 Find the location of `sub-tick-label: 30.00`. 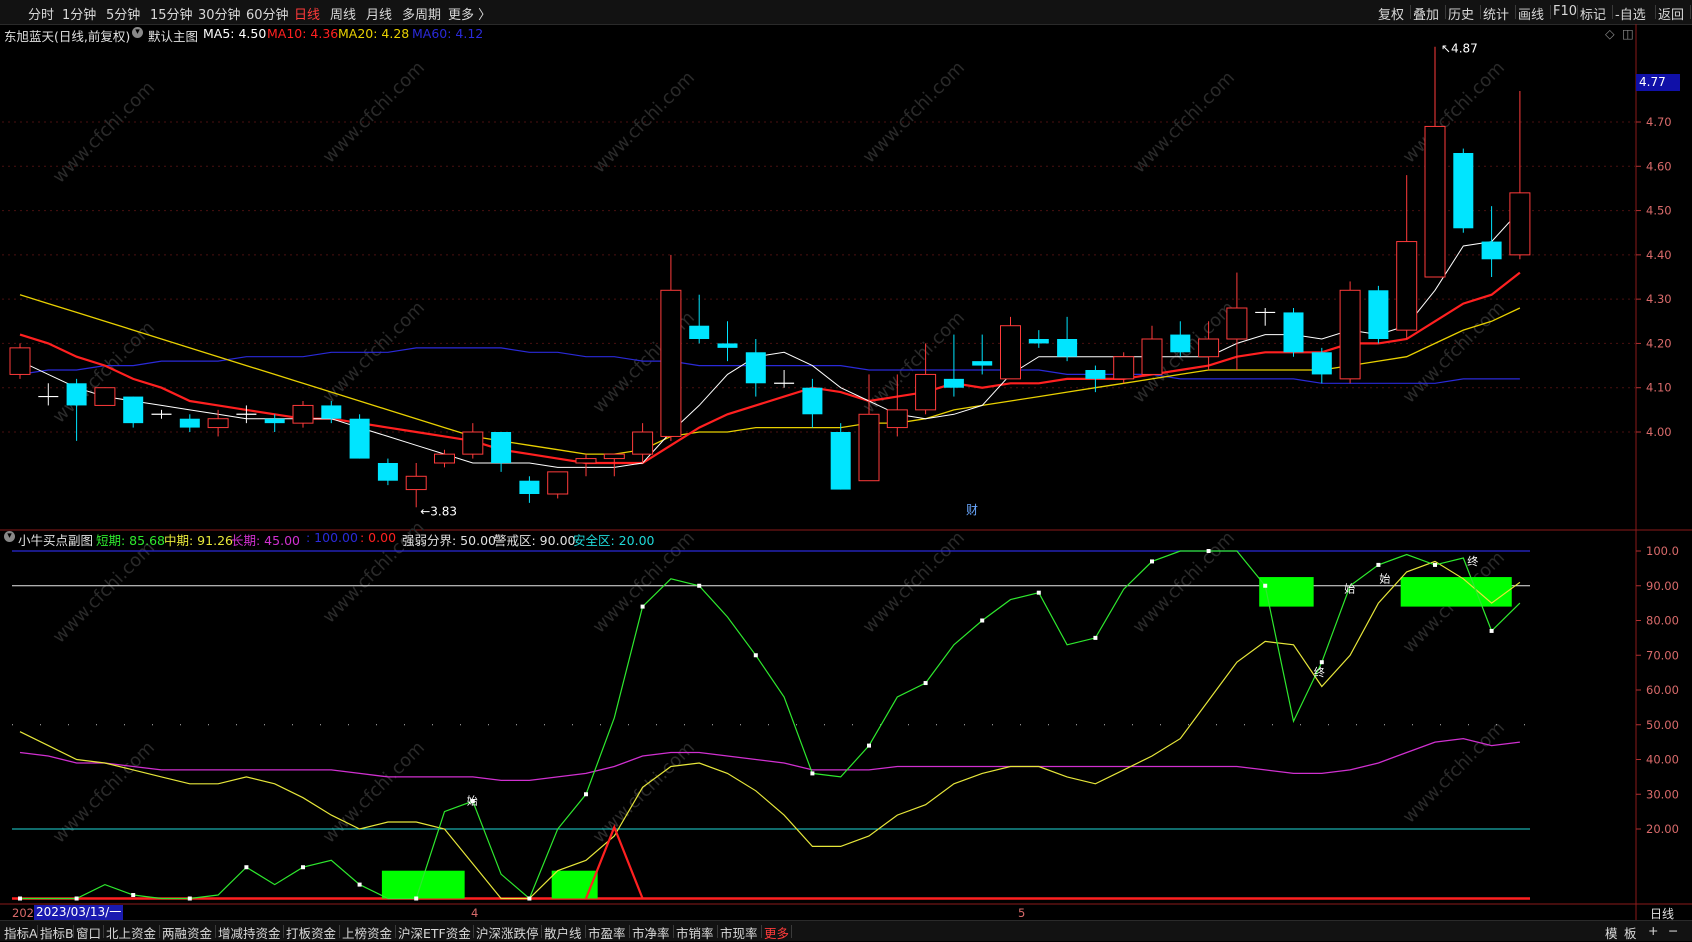

sub-tick-label: 30.00 is located at coordinates (1662, 794).